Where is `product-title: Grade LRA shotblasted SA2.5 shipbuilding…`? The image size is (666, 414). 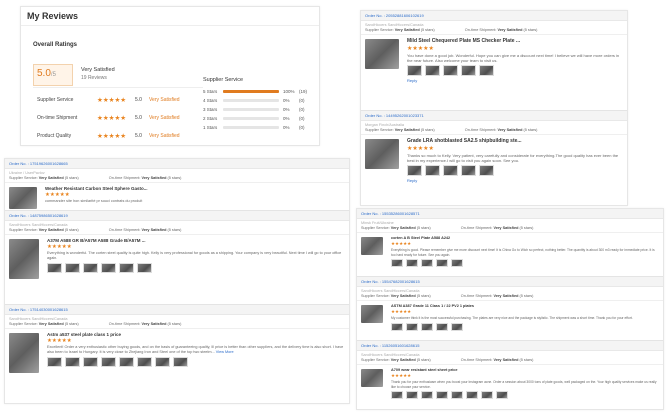 product-title: Grade LRA shotblasted SA2.5 shipbuilding… is located at coordinates (515, 141).